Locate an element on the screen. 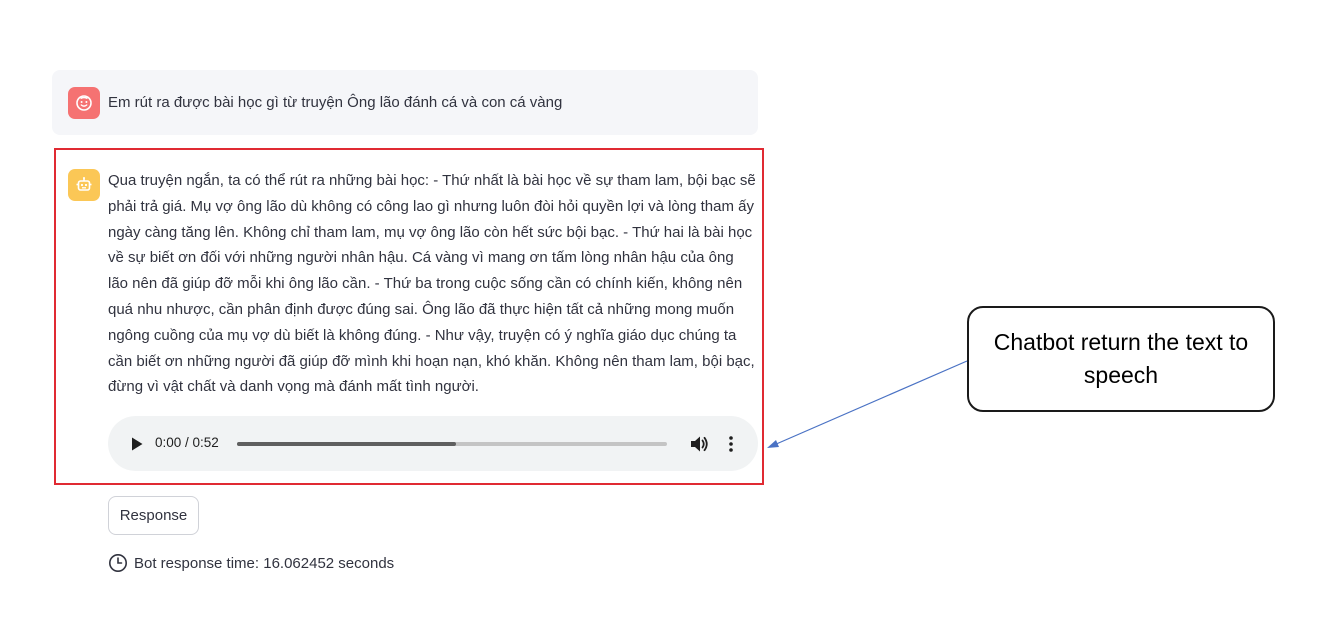 The height and width of the screenshot is (617, 1326). response-time: Bot response time: 16.062452 seconds is located at coordinates (251, 563).